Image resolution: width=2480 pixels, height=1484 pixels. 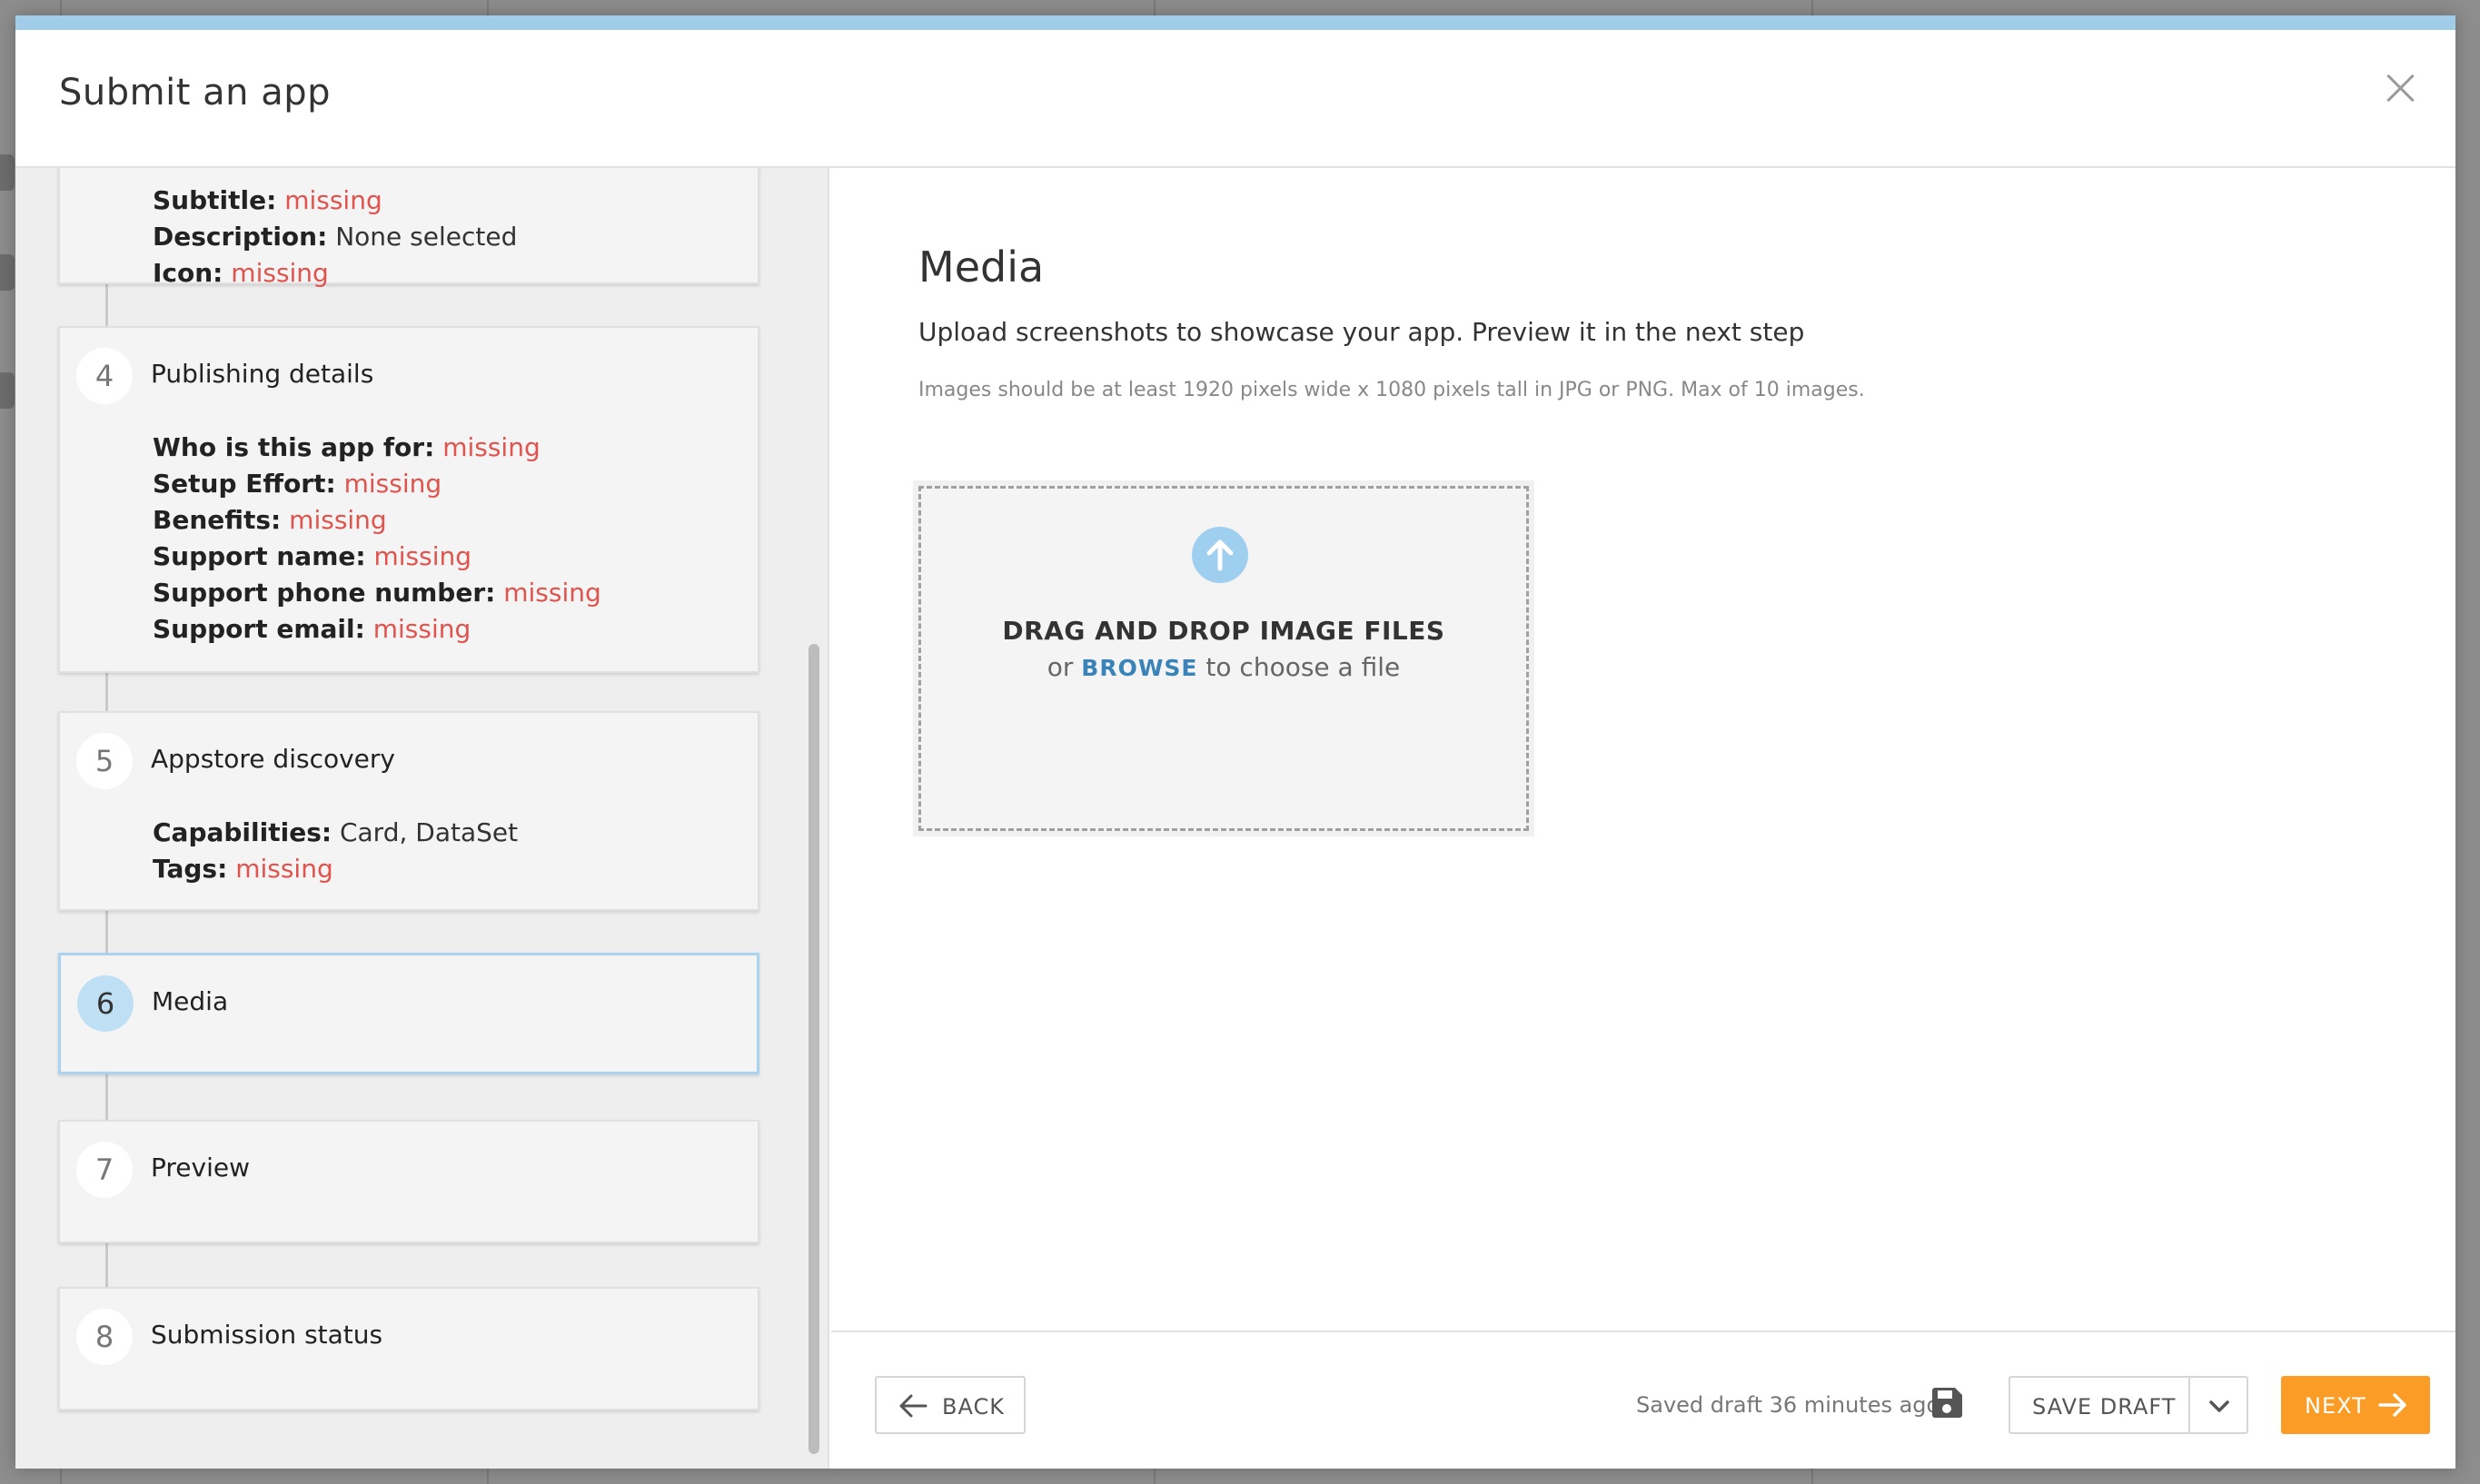 I want to click on close-icon, so click(x=2401, y=88).